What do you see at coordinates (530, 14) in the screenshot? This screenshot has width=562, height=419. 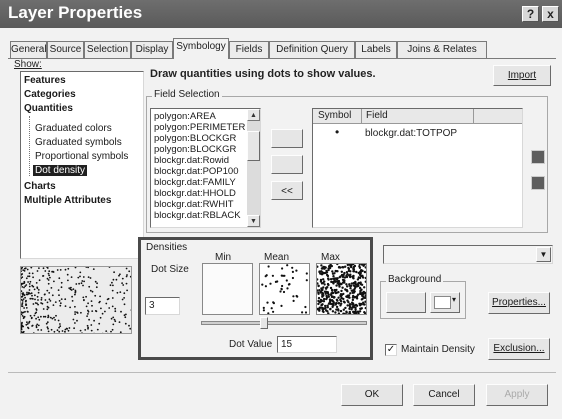 I see `help-button: ?` at bounding box center [530, 14].